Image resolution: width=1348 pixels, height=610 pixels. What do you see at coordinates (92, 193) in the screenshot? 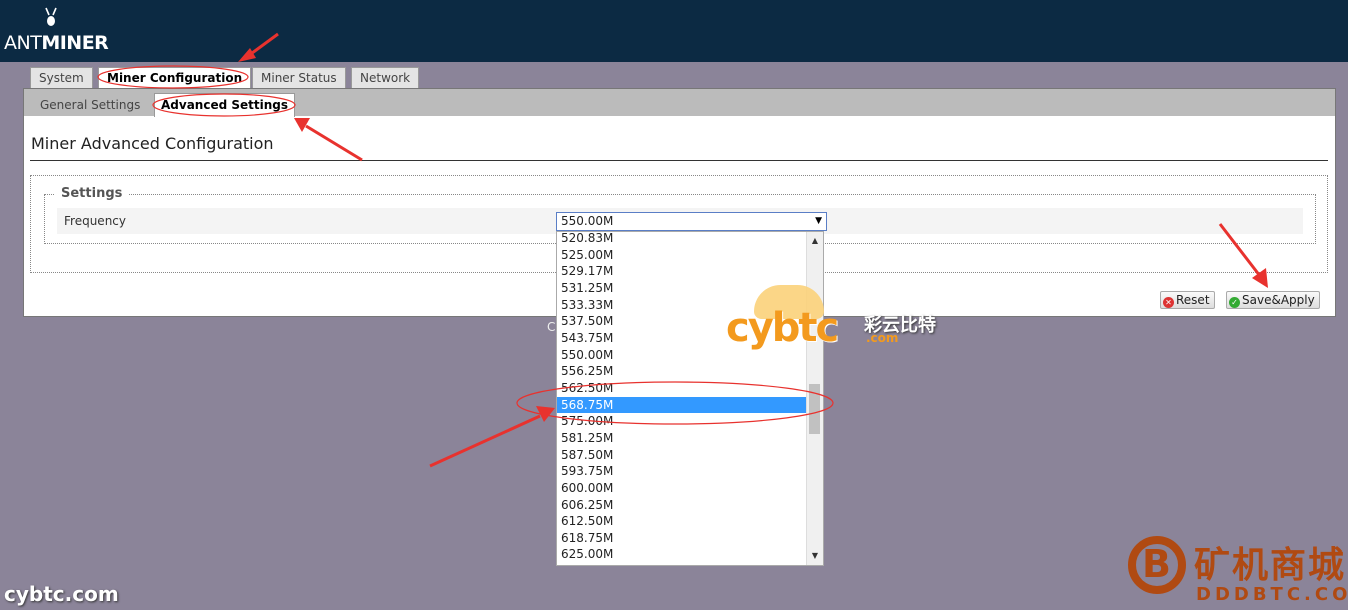
I see `settings-legend: Settings` at bounding box center [92, 193].